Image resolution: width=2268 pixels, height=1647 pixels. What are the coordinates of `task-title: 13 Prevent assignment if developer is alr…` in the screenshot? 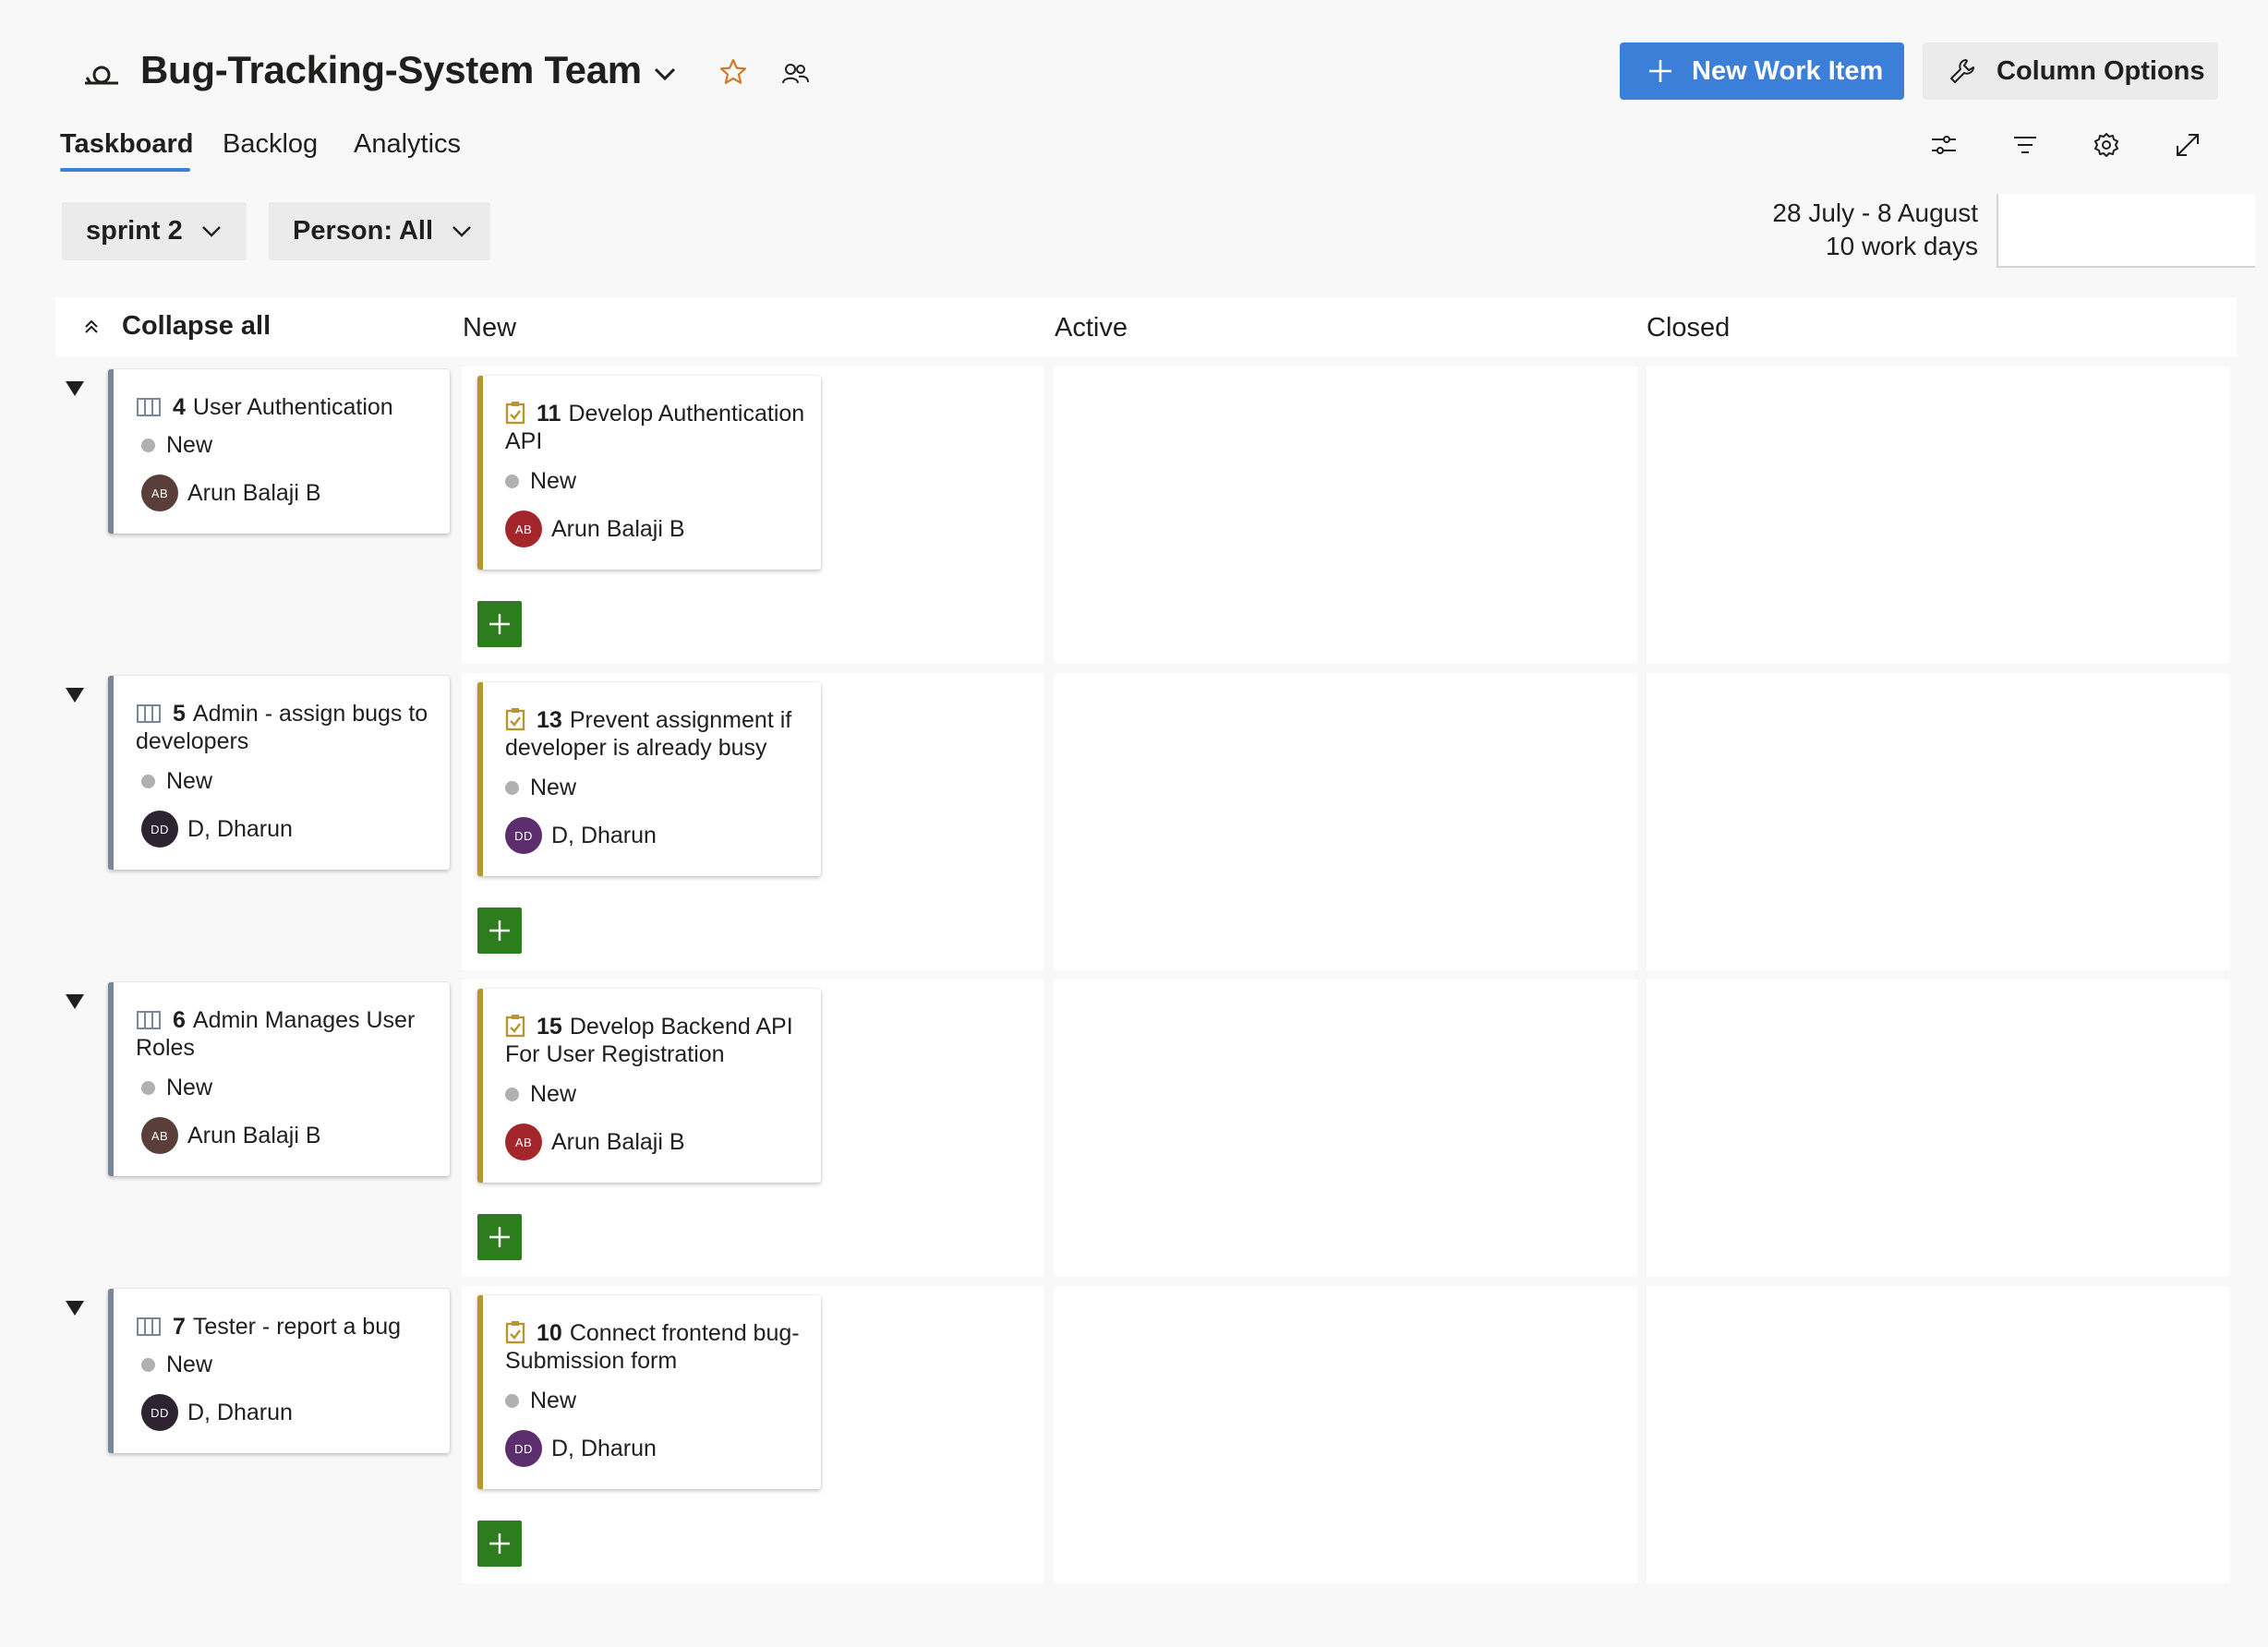 It's located at (662, 734).